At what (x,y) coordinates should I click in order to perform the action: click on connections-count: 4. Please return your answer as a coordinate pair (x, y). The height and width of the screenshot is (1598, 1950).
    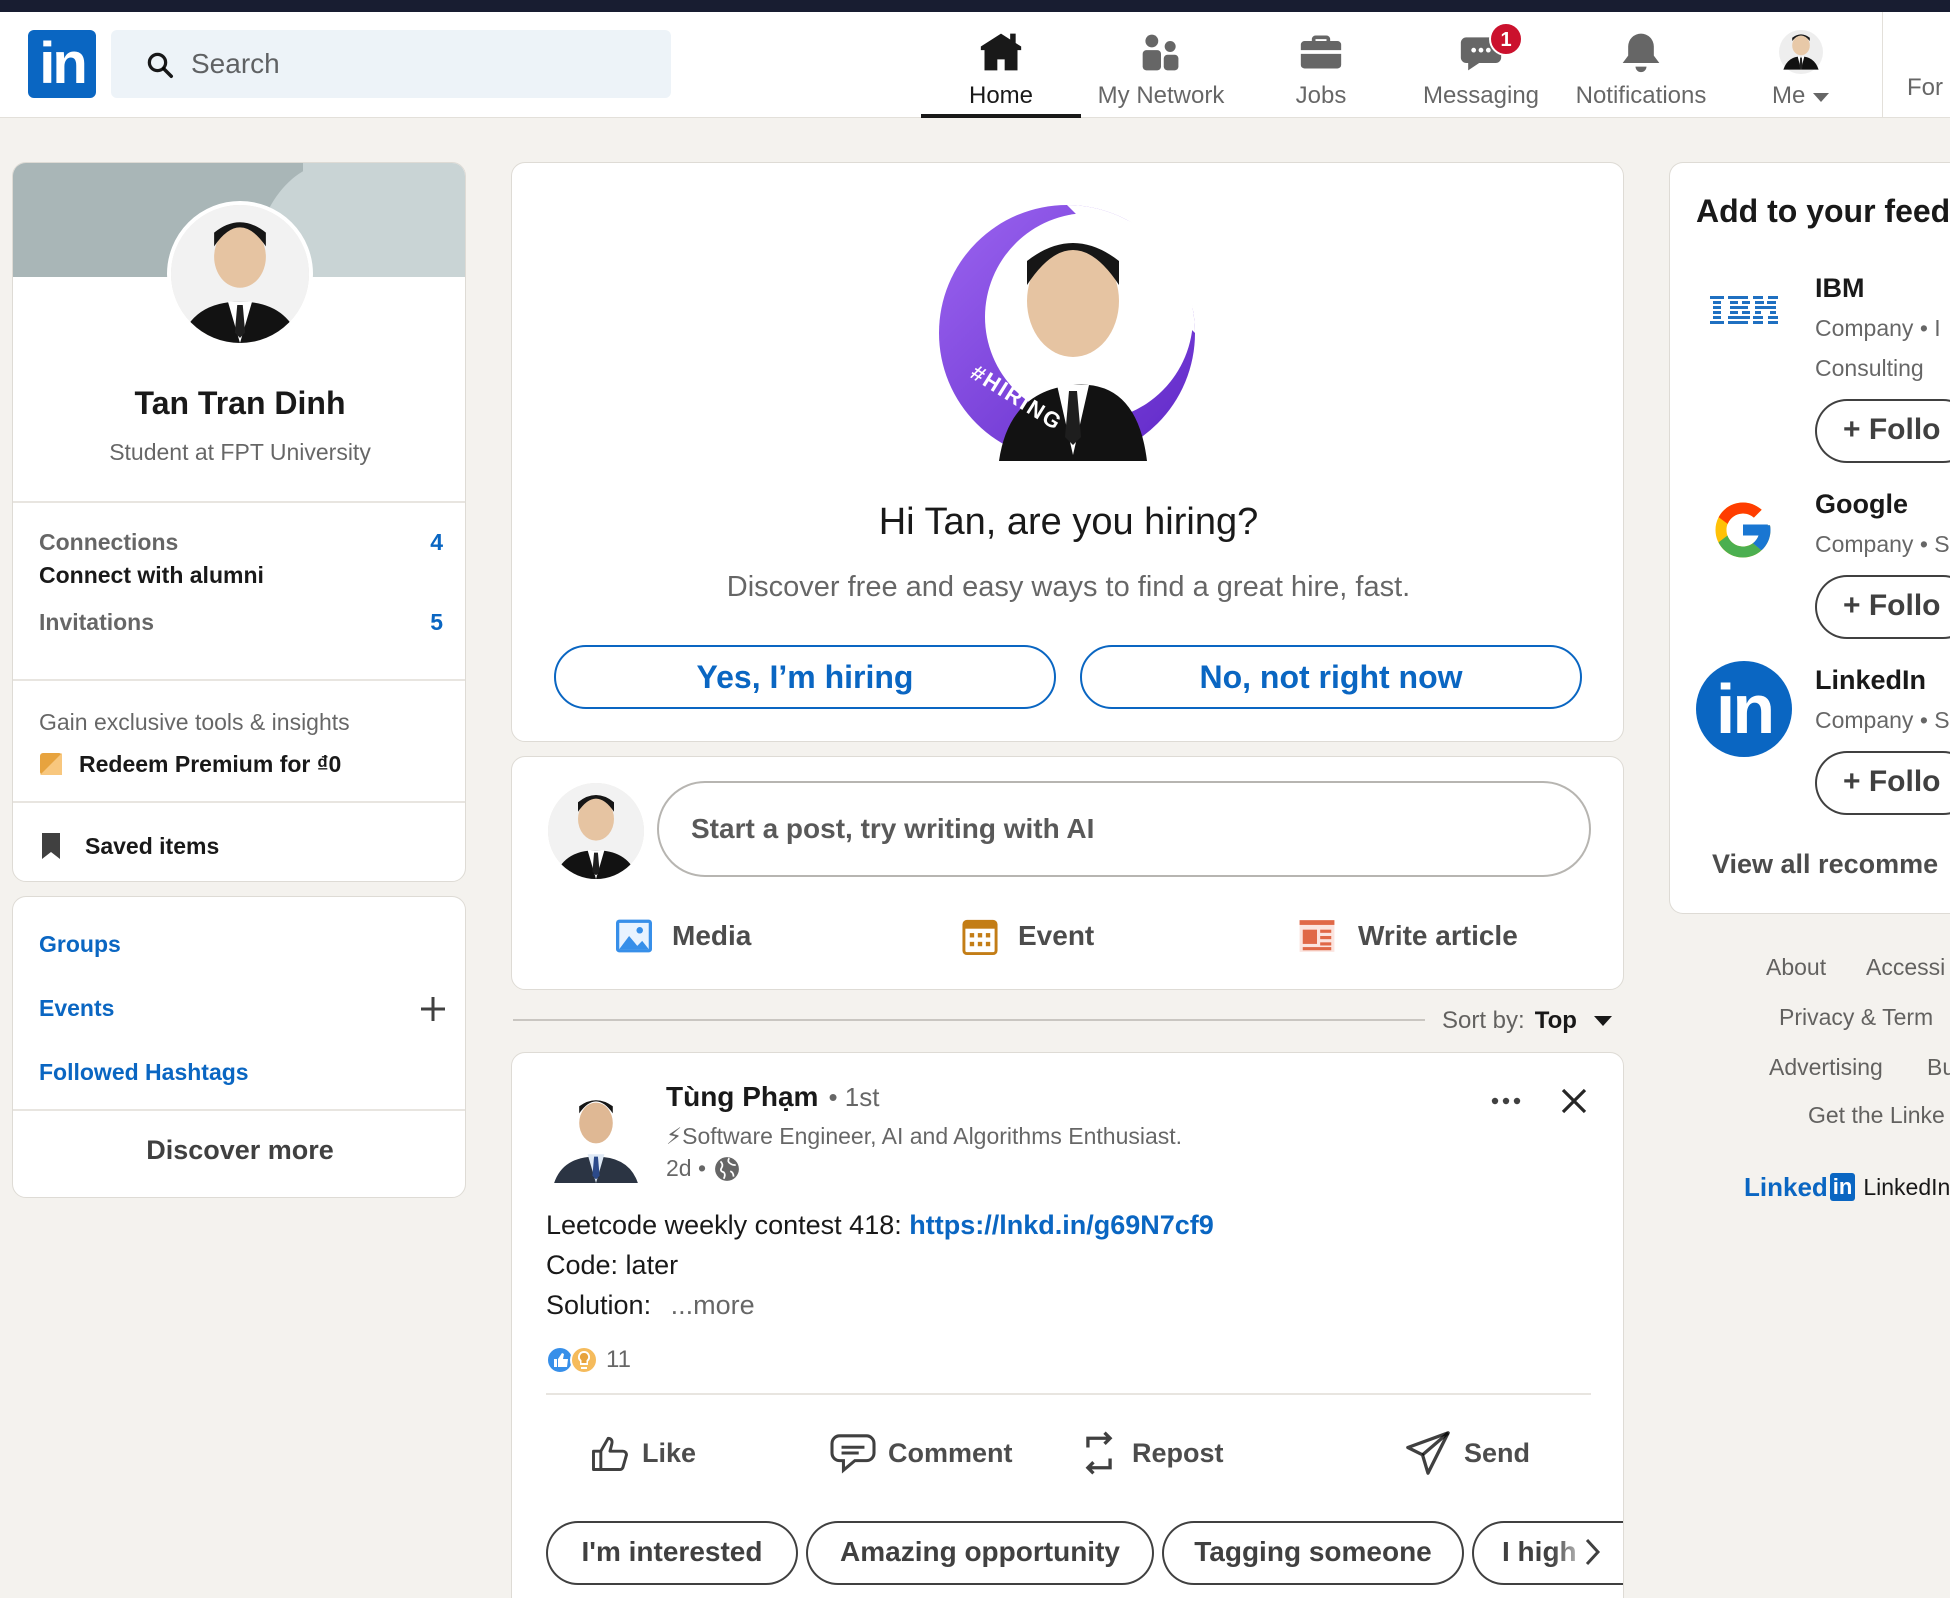
    Looking at the image, I should click on (436, 542).